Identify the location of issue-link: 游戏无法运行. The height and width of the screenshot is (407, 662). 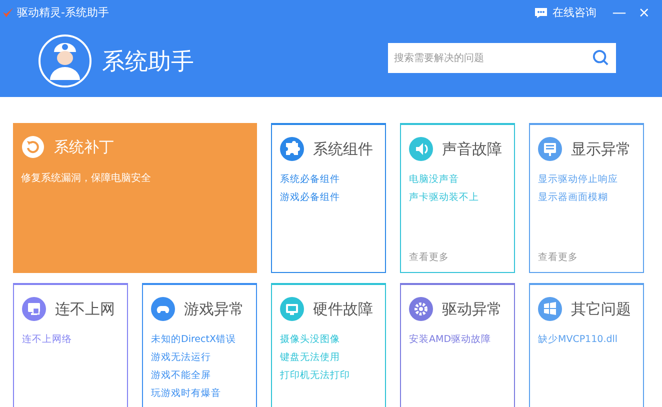
(199, 357).